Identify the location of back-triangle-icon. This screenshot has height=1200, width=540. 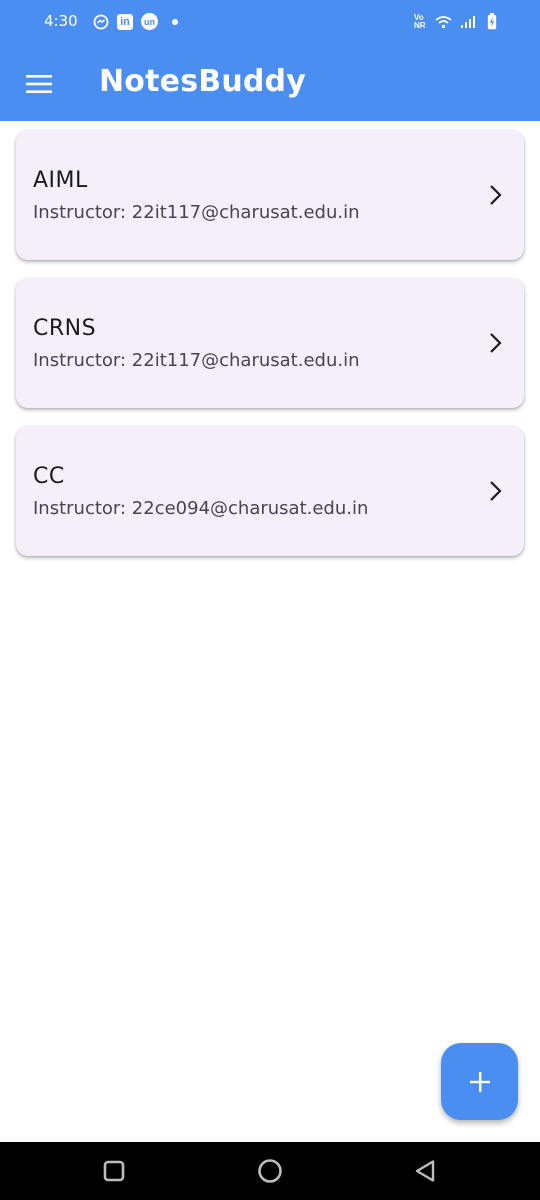
(425, 1171).